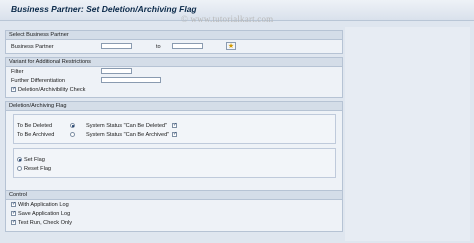  Describe the element at coordinates (72, 125) in the screenshot. I see `to-be-deleted-radio` at that location.